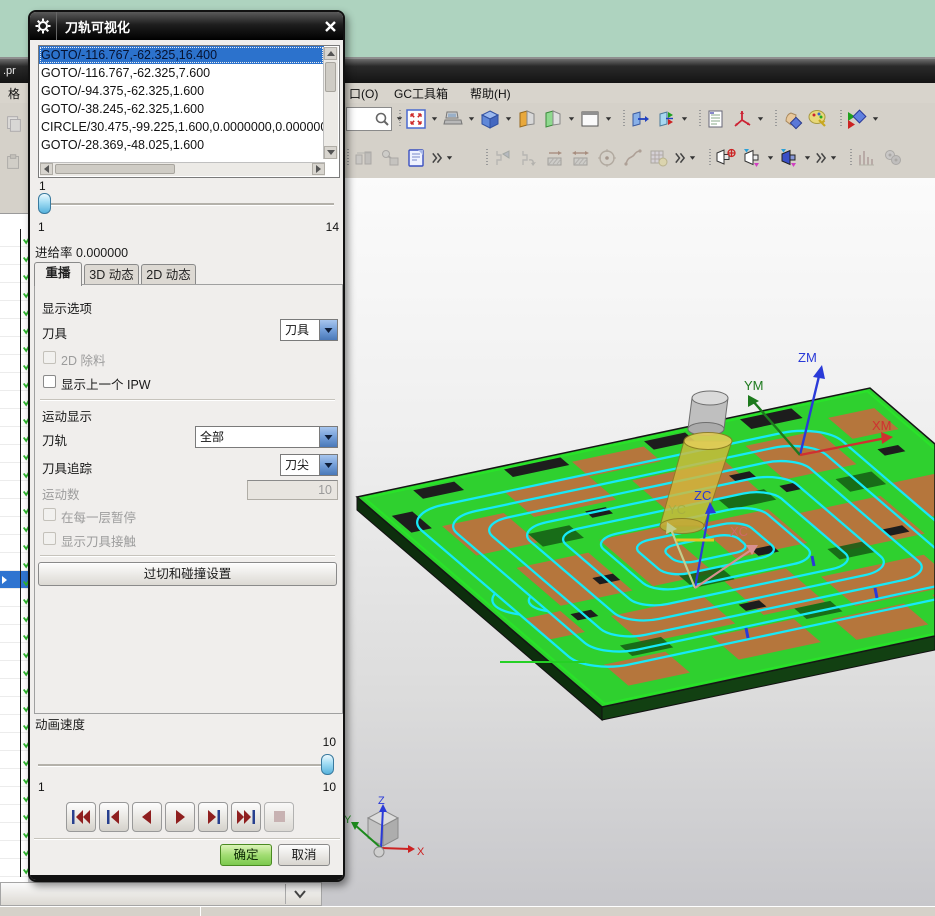  I want to click on menu-format-partial: 格, so click(14, 93).